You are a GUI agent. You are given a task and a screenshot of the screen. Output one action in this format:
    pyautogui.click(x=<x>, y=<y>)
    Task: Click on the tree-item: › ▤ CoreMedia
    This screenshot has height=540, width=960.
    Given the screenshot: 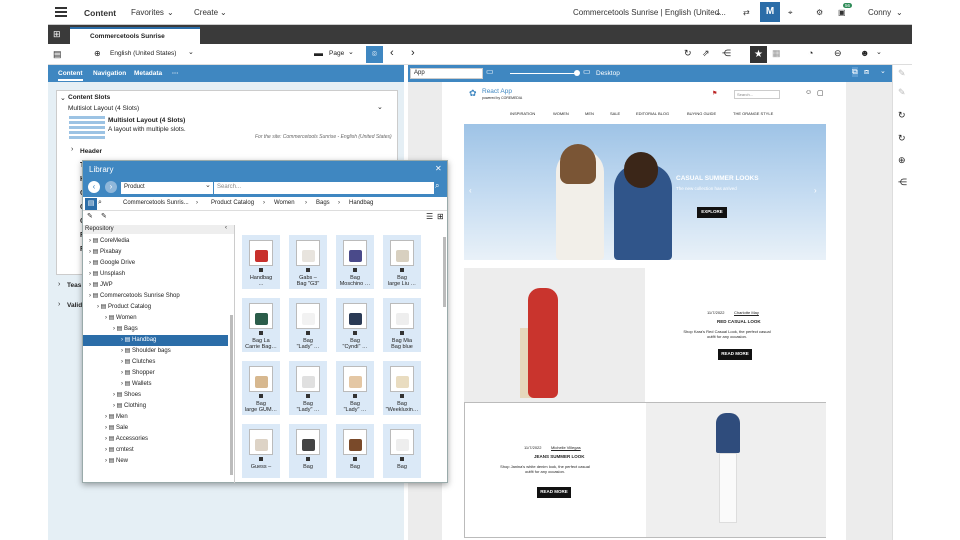 What is the action you would take?
    pyautogui.click(x=155, y=241)
    